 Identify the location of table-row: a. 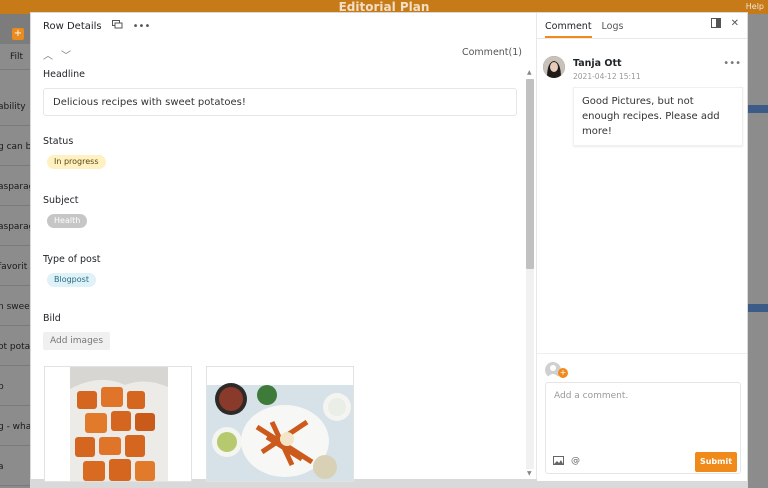
(15, 467).